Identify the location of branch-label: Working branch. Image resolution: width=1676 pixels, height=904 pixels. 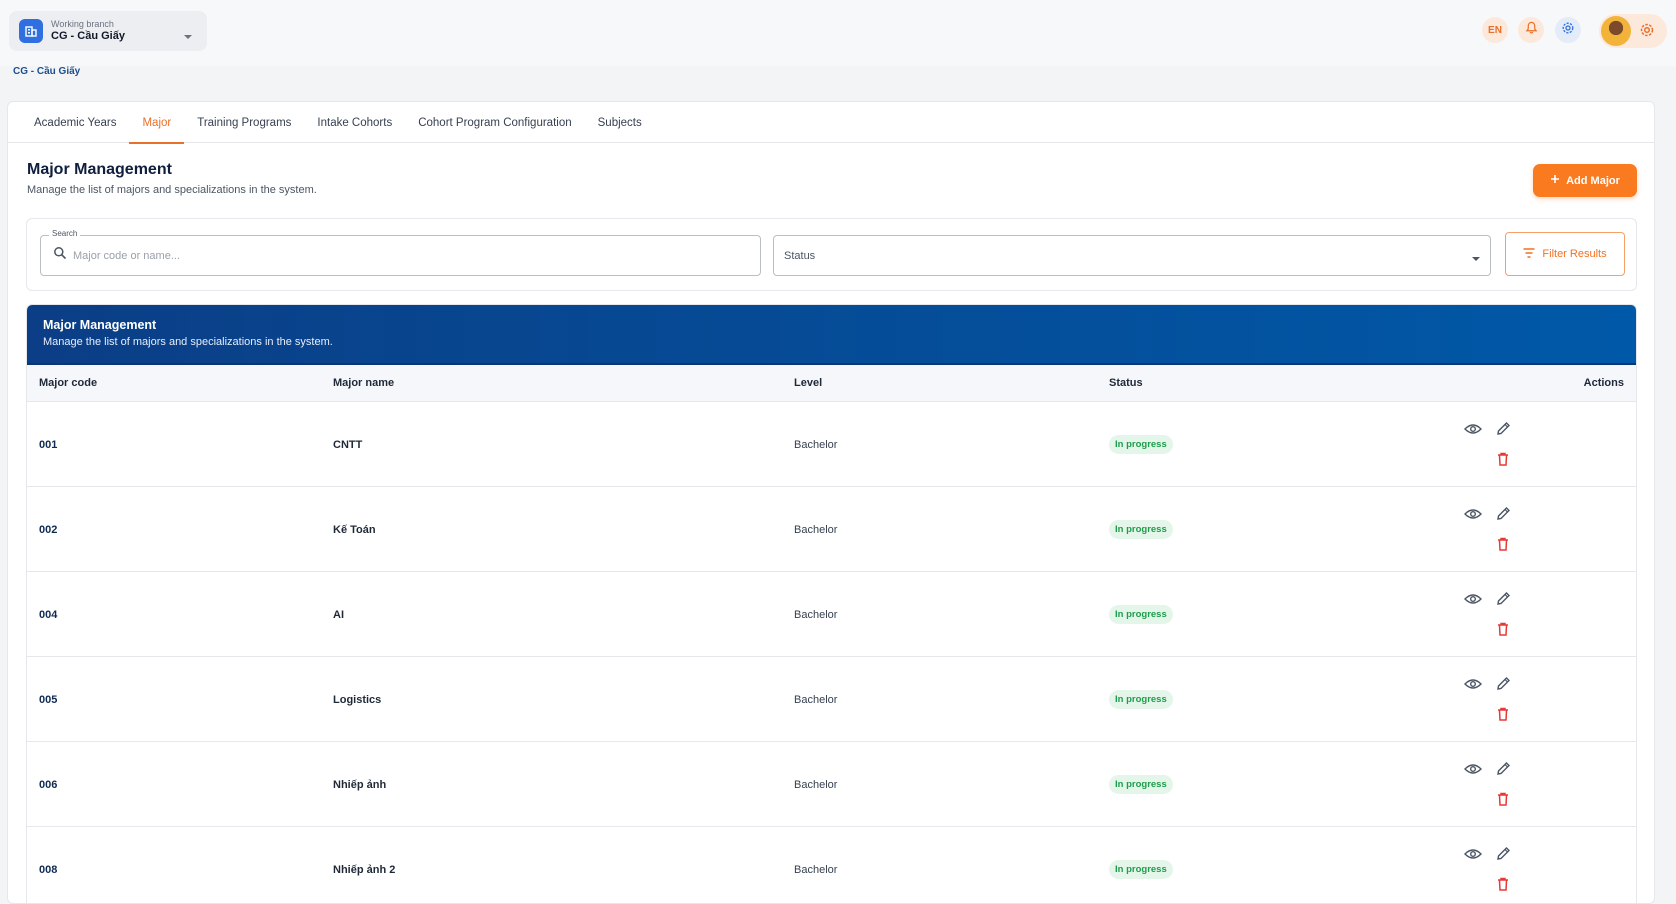
(82, 24).